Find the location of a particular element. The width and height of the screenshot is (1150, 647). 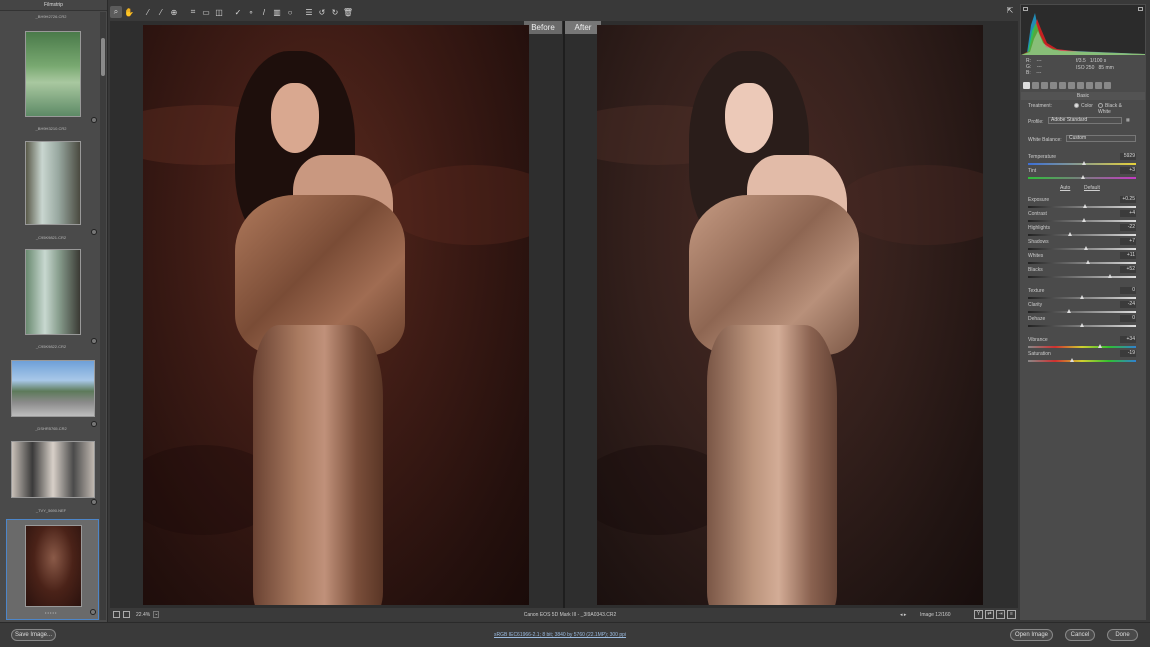

trash-icon: 🗑 is located at coordinates (348, 12).